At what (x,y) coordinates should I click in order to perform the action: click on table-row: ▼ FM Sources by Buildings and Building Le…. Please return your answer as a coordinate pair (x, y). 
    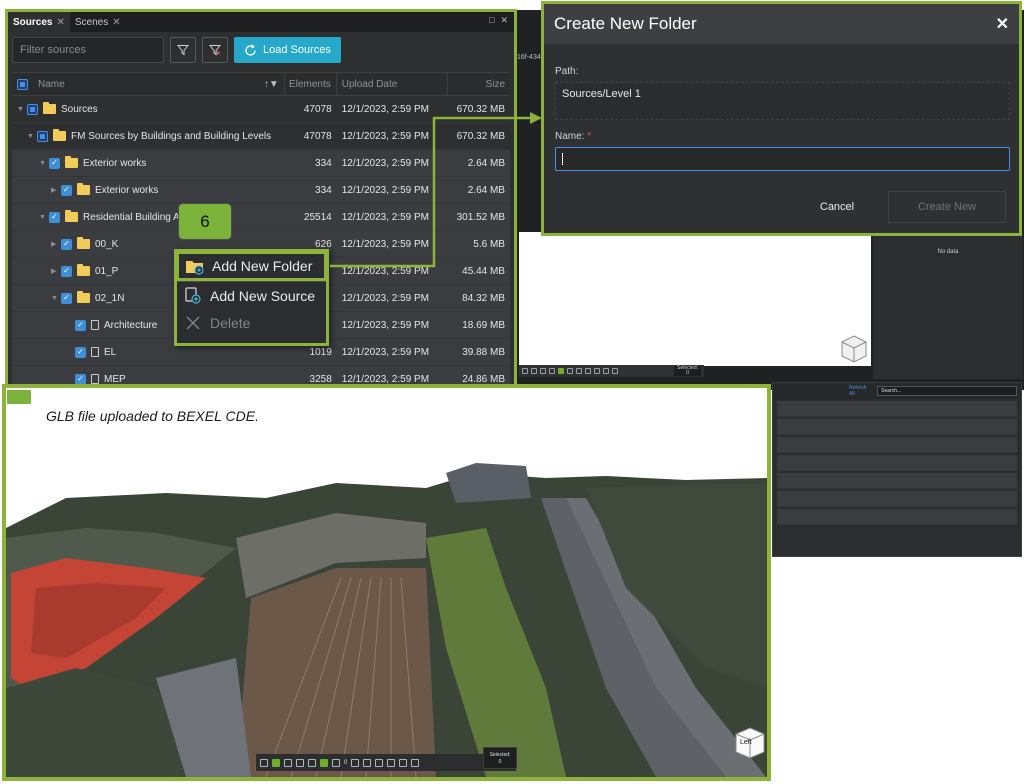
    Looking at the image, I should click on (261, 136).